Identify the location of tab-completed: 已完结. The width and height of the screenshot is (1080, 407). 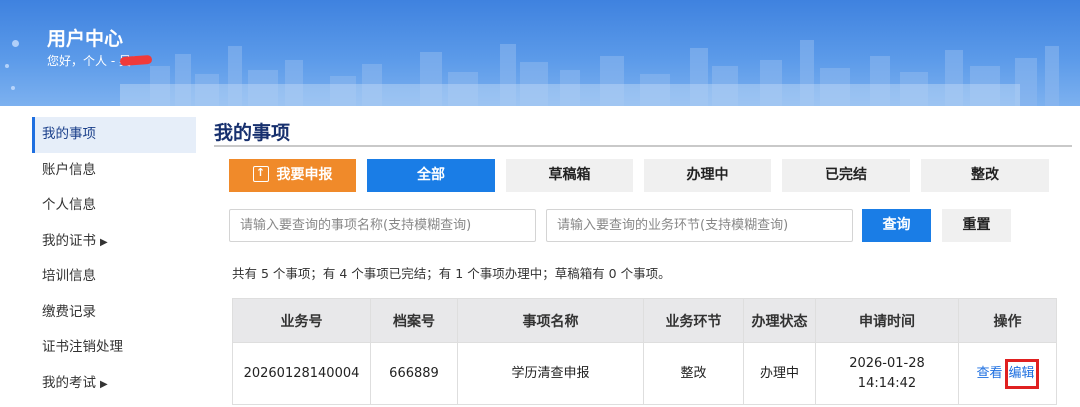
(846, 175).